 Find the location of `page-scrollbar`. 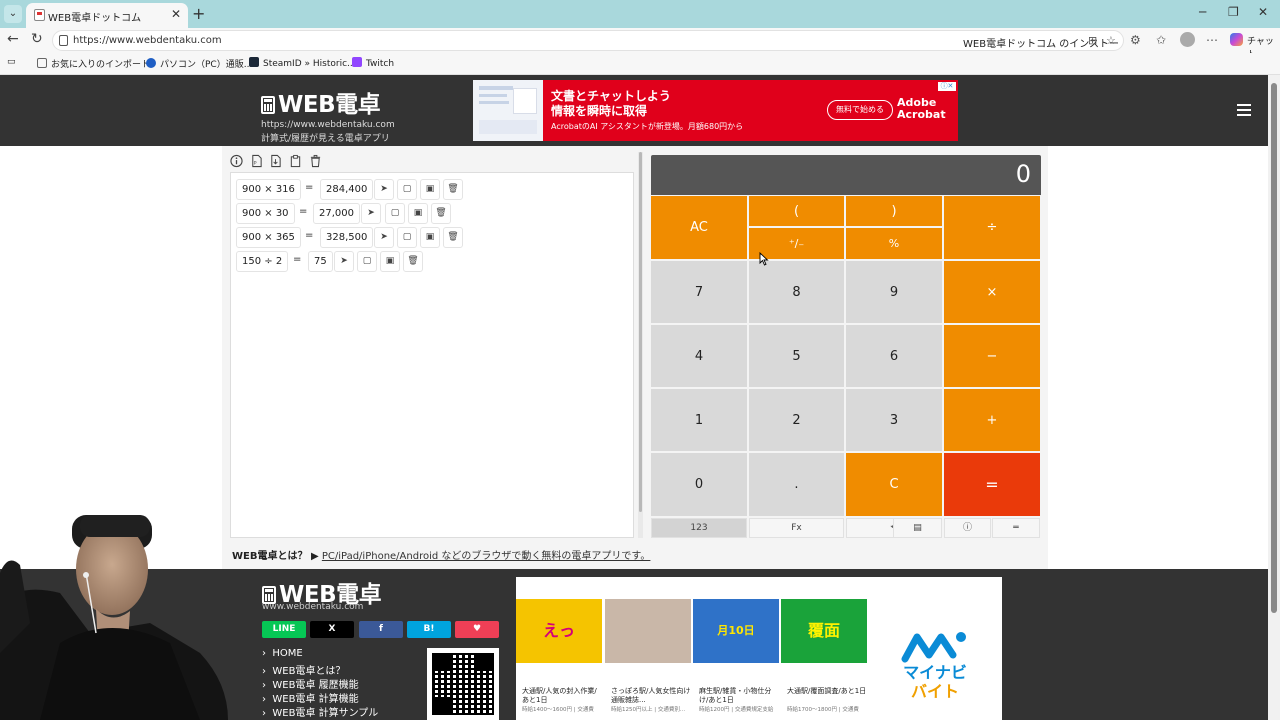

page-scrollbar is located at coordinates (1274, 397).